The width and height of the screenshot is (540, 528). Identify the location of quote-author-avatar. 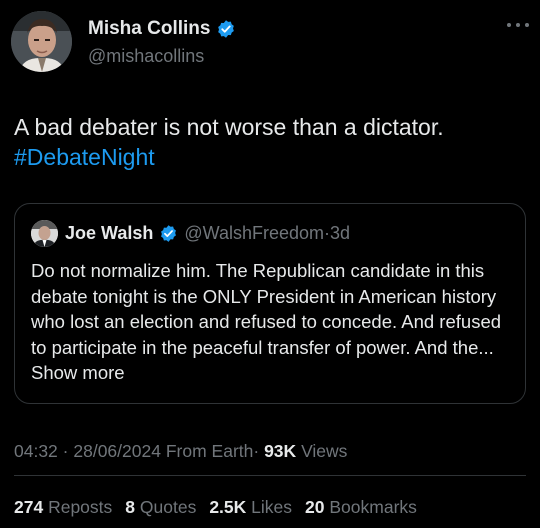
(44, 233).